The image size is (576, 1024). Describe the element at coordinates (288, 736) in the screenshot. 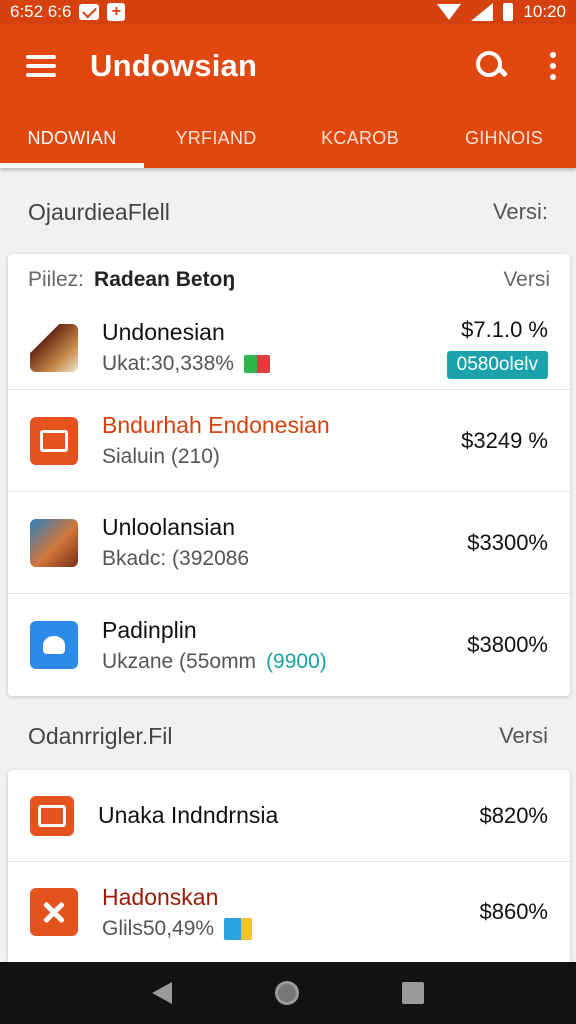

I see `section-header-2: Odanrrigler.Fil Versi` at that location.